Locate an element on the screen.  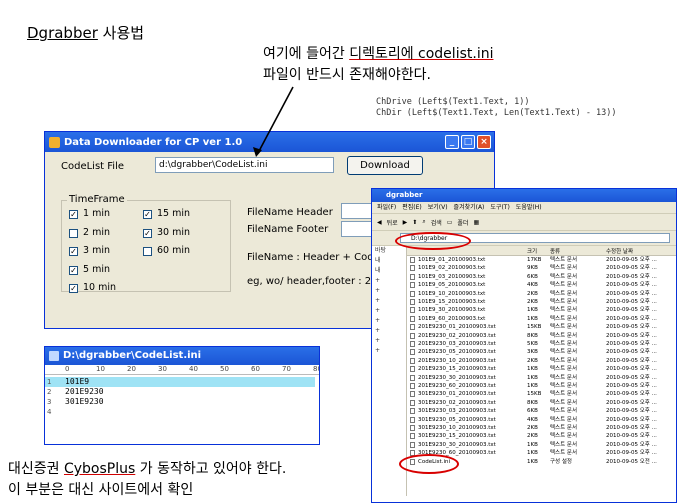
address-highlight is located at coordinates (433, 241).